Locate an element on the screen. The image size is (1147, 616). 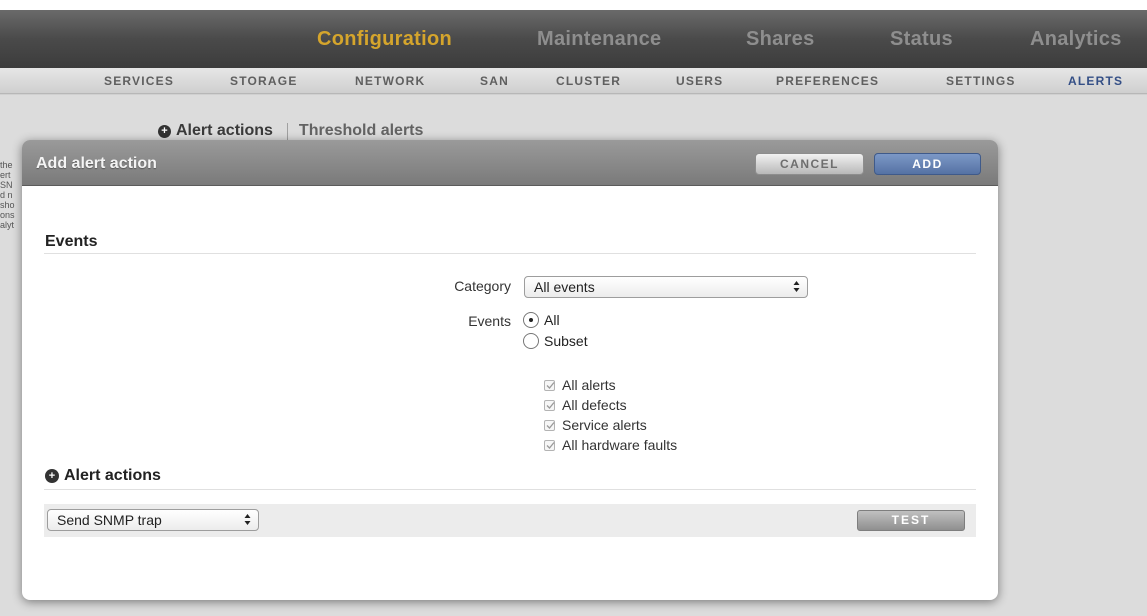
radio-all-label: All is located at coordinates (552, 320).